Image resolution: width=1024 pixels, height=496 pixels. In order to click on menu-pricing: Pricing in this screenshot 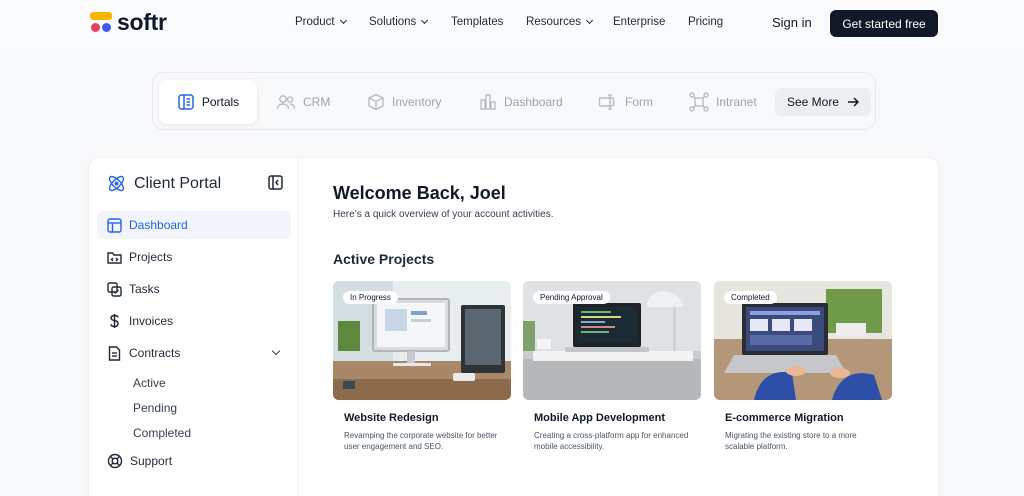, I will do `click(705, 22)`.